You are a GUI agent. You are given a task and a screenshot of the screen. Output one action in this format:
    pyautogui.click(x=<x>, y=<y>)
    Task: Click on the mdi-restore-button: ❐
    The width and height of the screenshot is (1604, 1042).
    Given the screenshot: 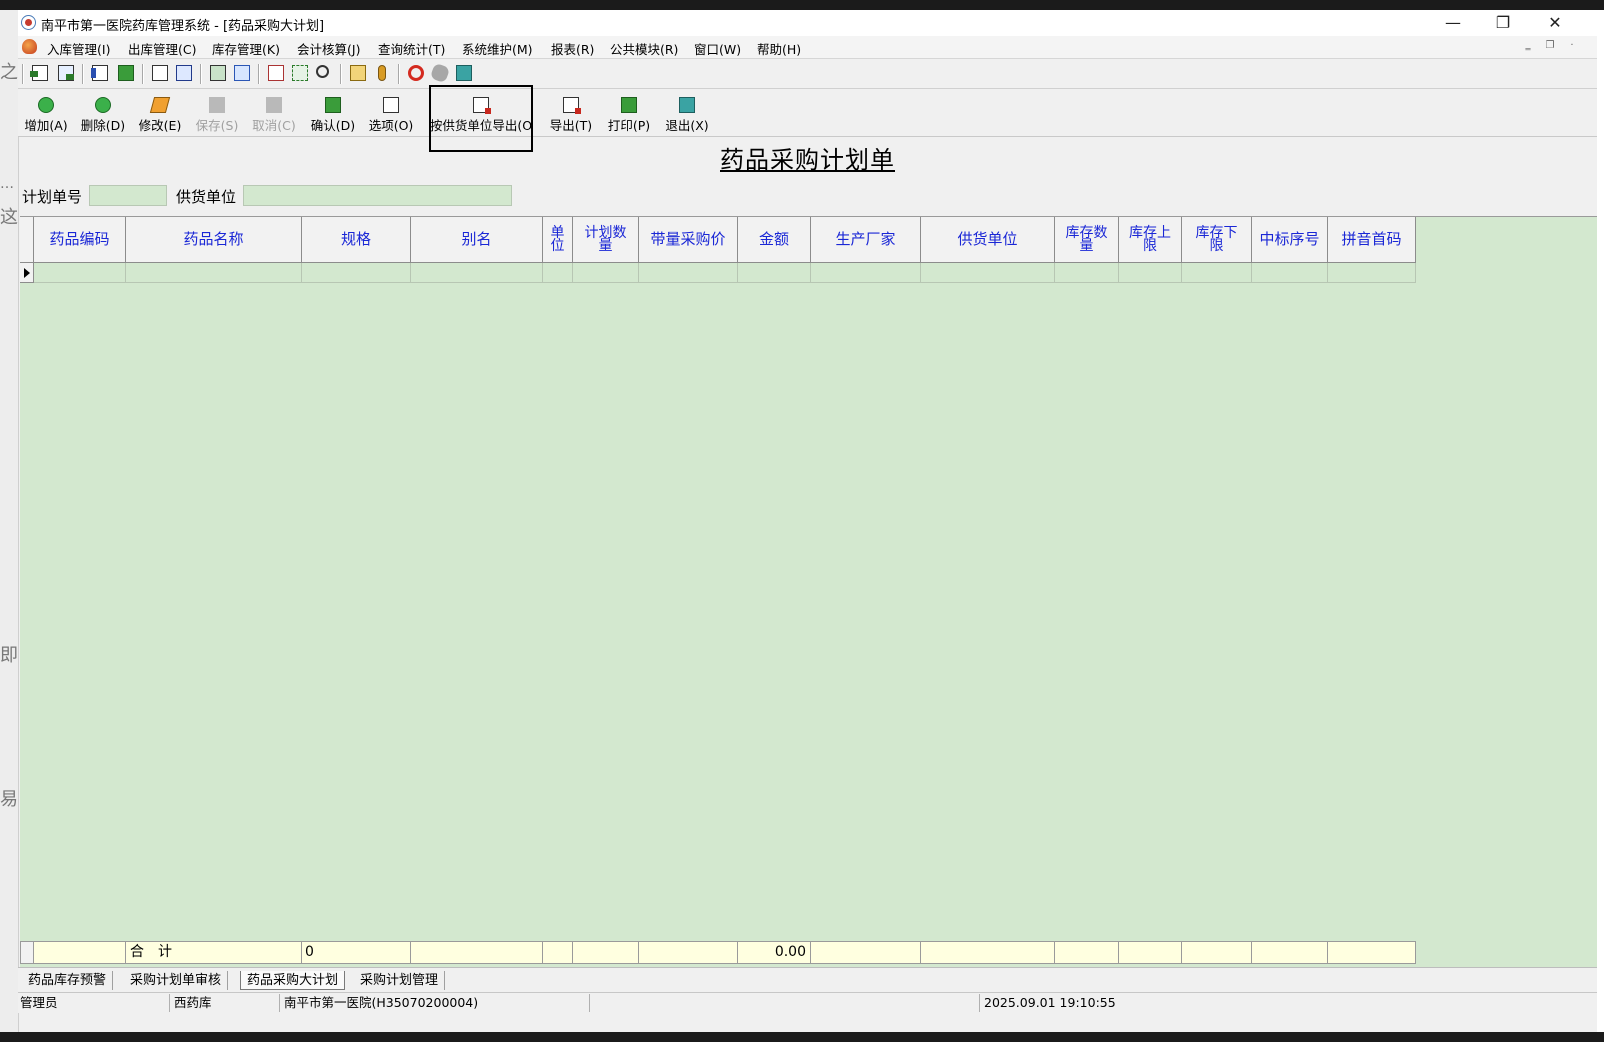 What is the action you would take?
    pyautogui.click(x=1550, y=46)
    